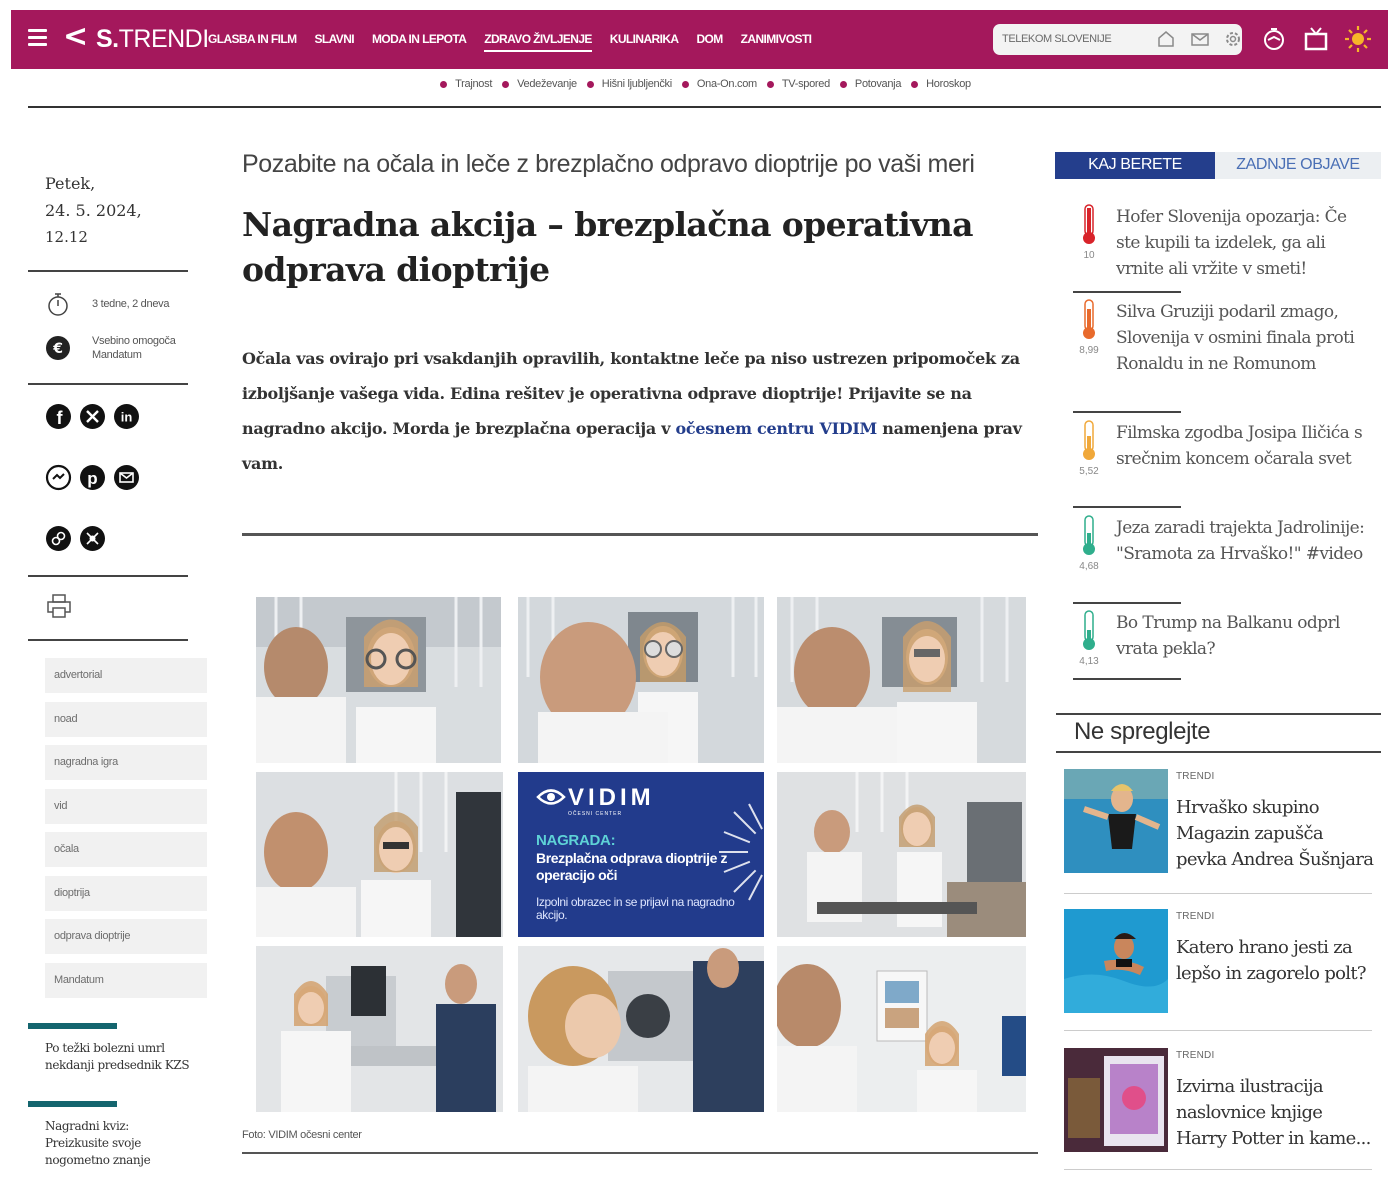 The image size is (1389, 1178). Describe the element at coordinates (776, 42) in the screenshot. I see `nav-item-zanimivosti: ZANIMIVOSTI` at that location.